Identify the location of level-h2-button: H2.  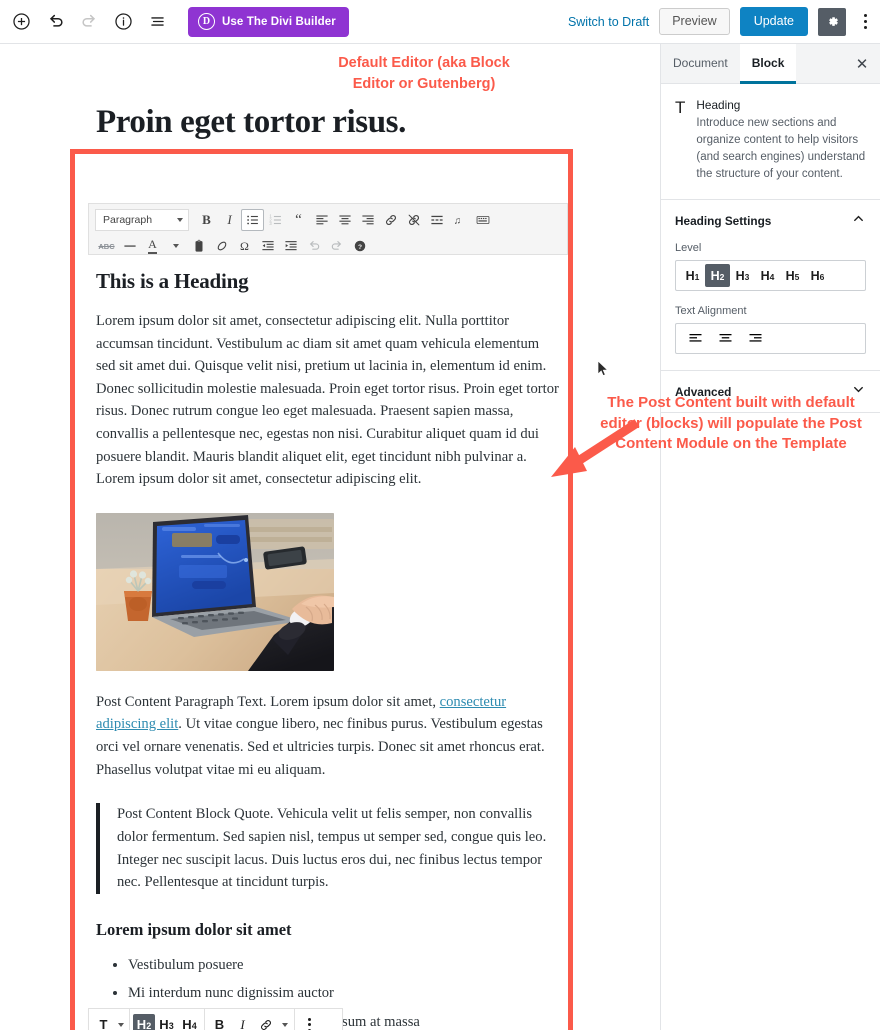
(717, 276).